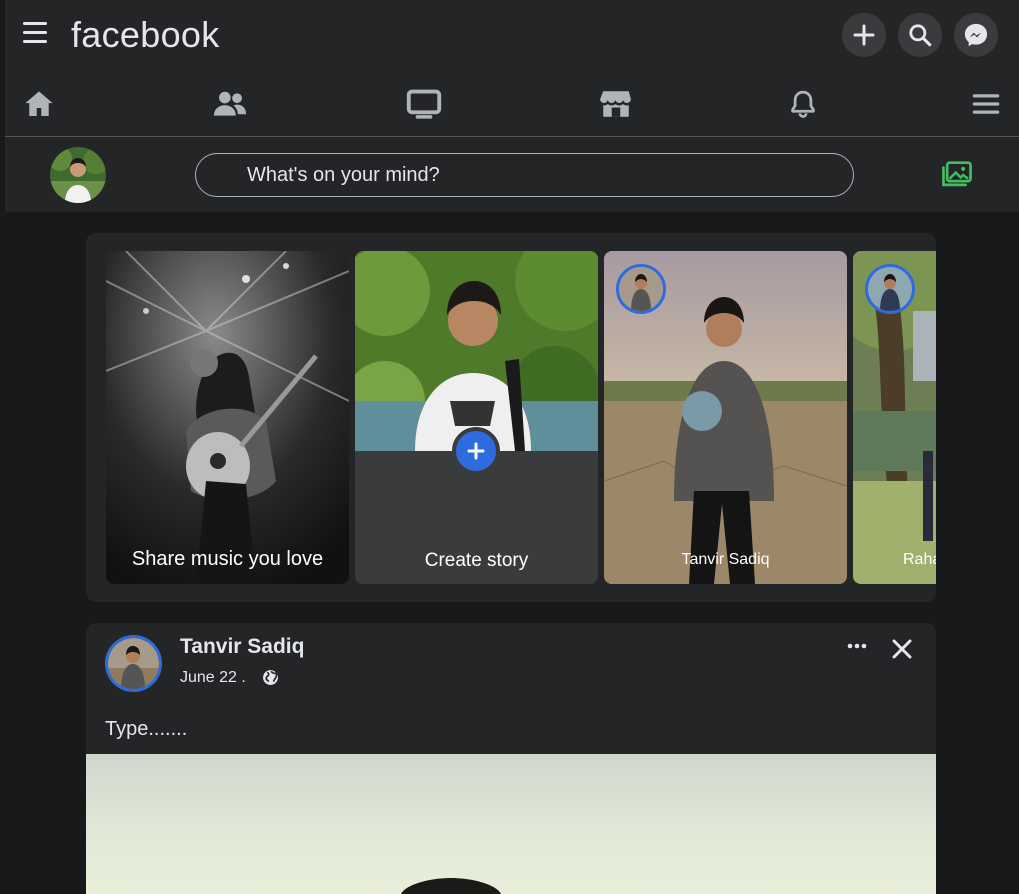  Describe the element at coordinates (919, 559) in the screenshot. I see `story-label: Raha` at that location.